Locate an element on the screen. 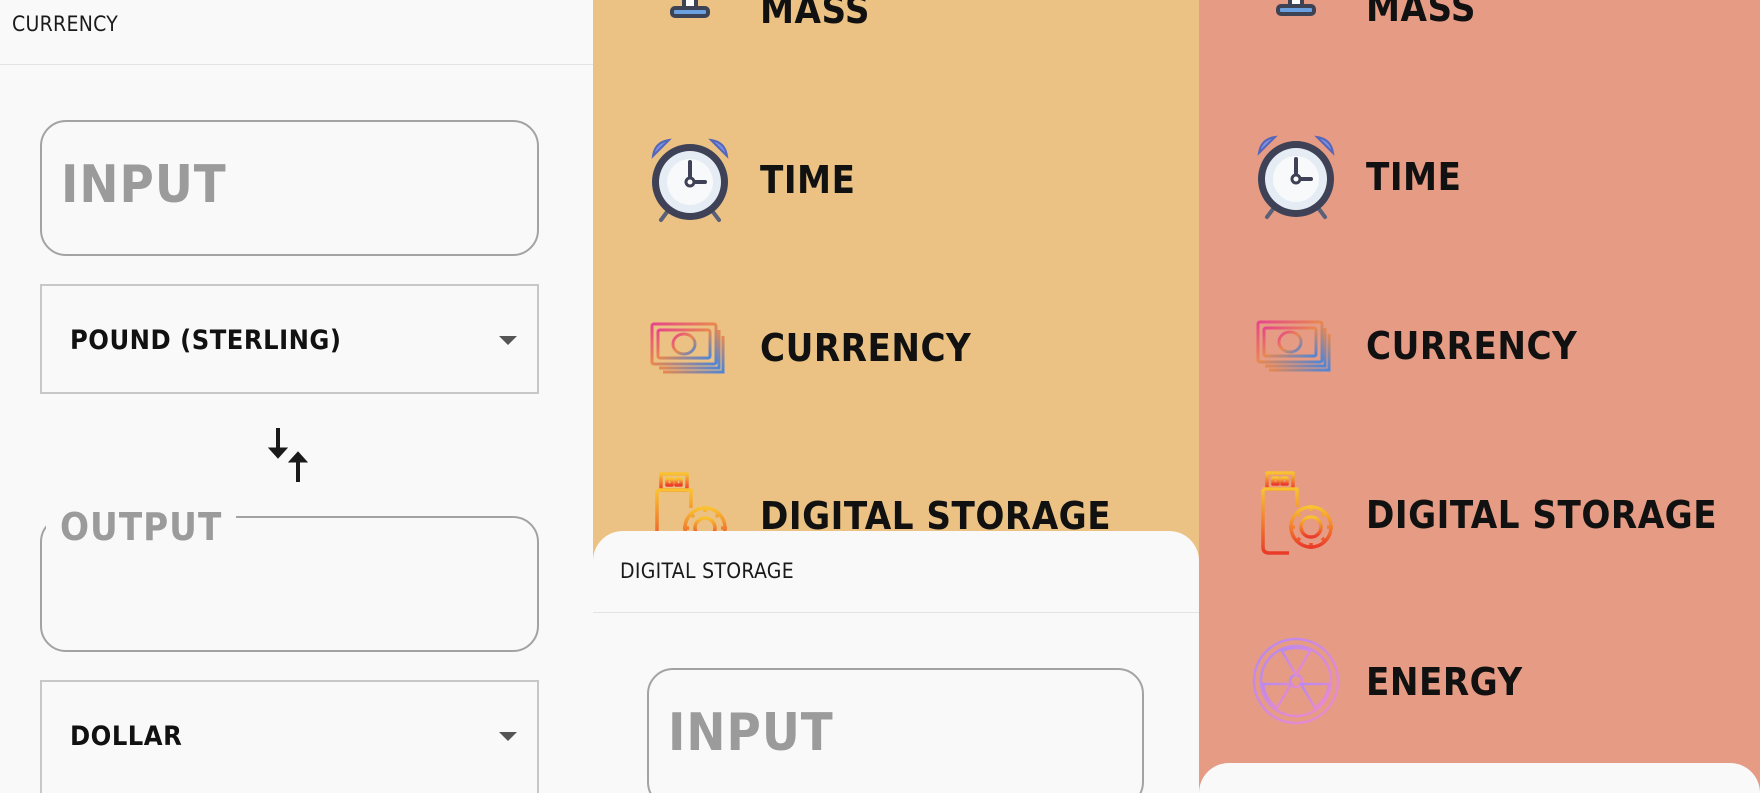  from-unit-value: POUND (STERLING) is located at coordinates (206, 340).